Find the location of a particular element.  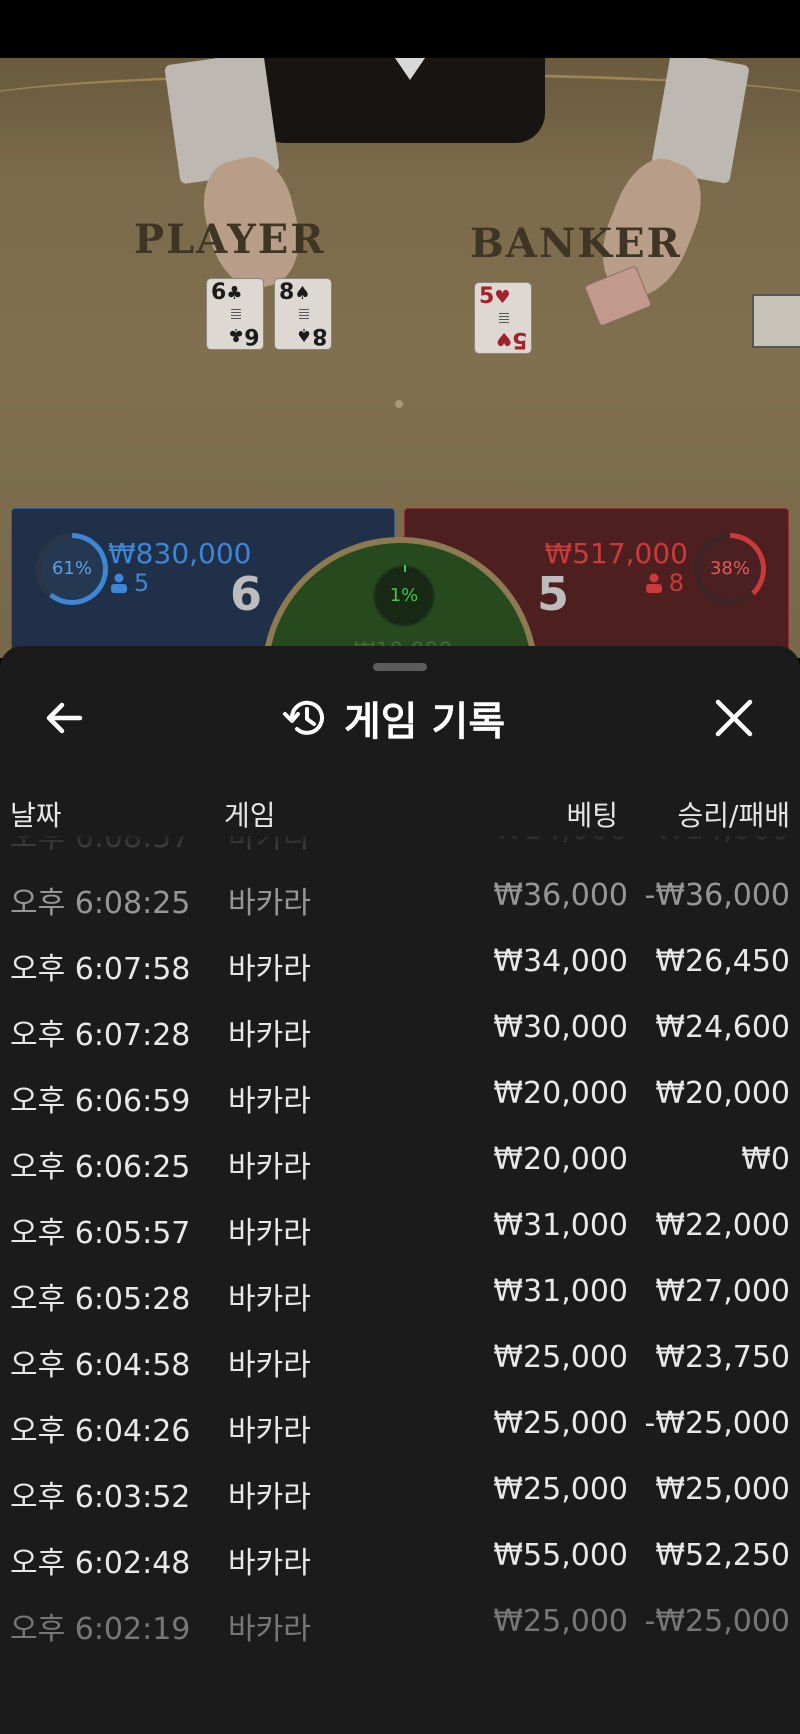

player-card-1: 6♣ 6♣ is located at coordinates (235, 314).